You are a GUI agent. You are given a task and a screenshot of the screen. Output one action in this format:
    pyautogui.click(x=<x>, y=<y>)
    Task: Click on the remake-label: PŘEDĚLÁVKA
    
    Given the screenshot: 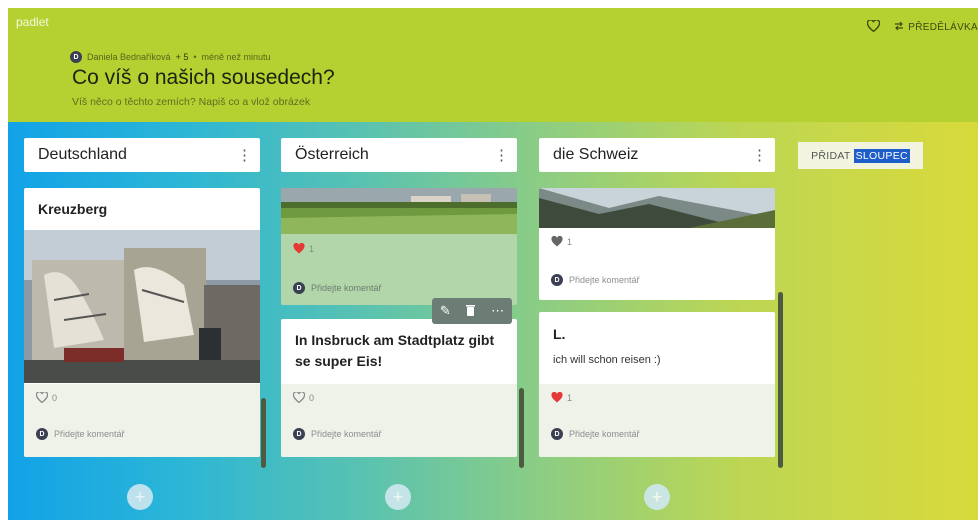 What is the action you would take?
    pyautogui.click(x=943, y=27)
    